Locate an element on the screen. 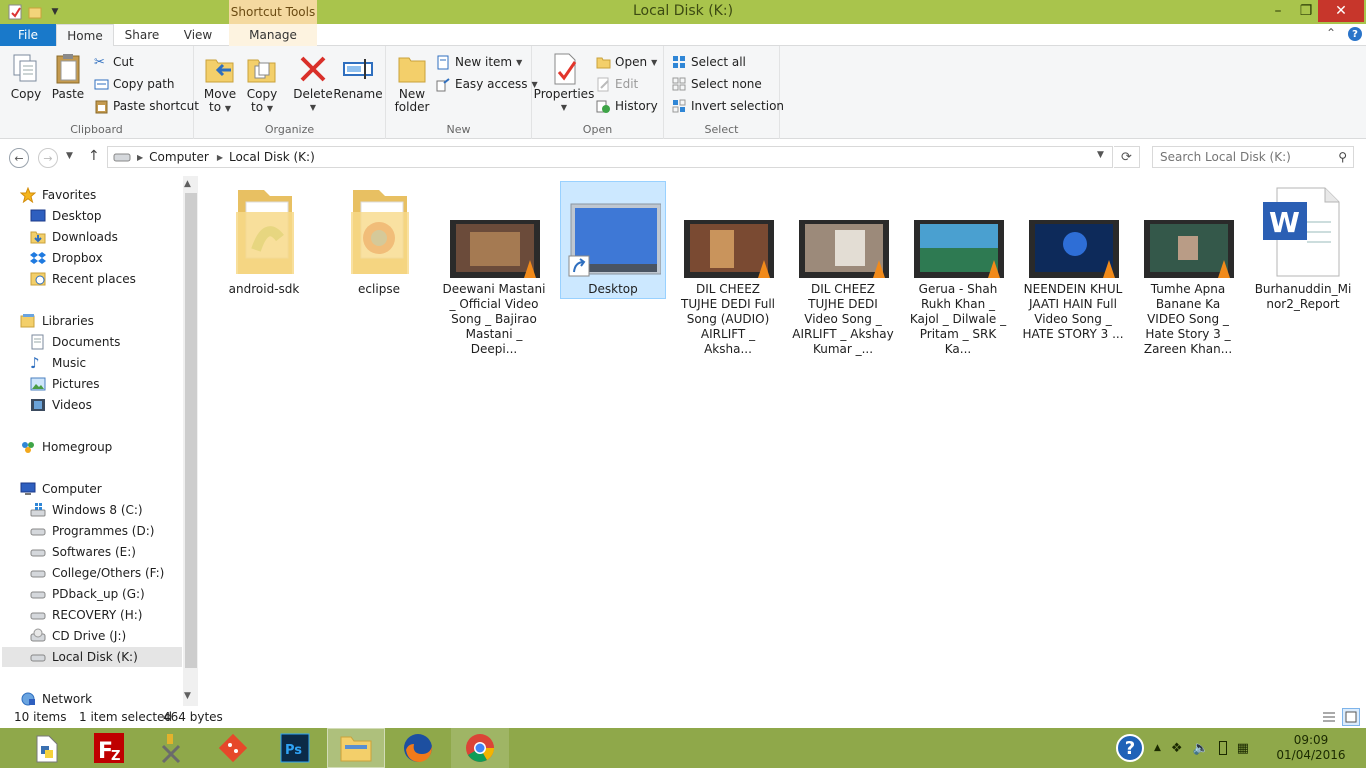 The image size is (1366, 768). delete-icon is located at coordinates (313, 69).